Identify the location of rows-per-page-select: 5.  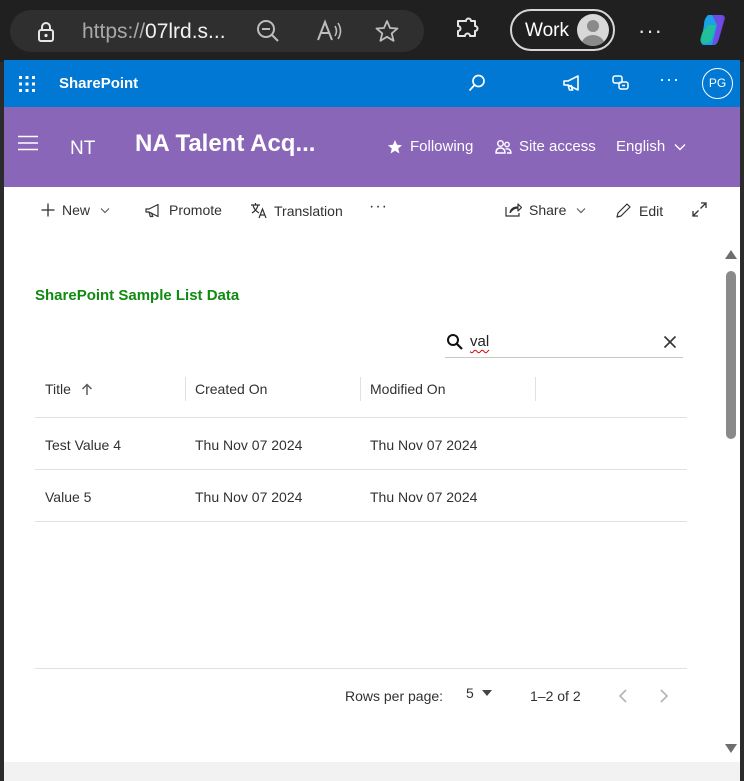
(479, 693).